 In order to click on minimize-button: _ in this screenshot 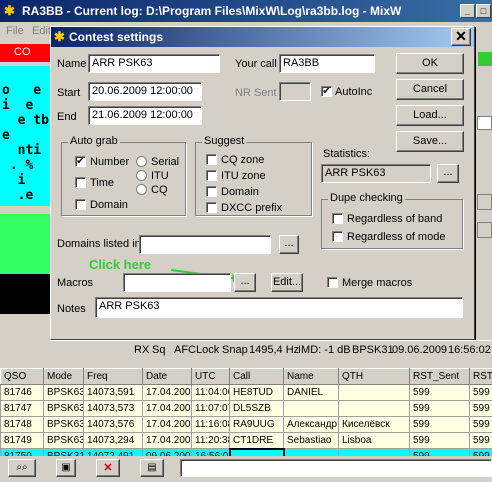, I will do `click(467, 11)`.